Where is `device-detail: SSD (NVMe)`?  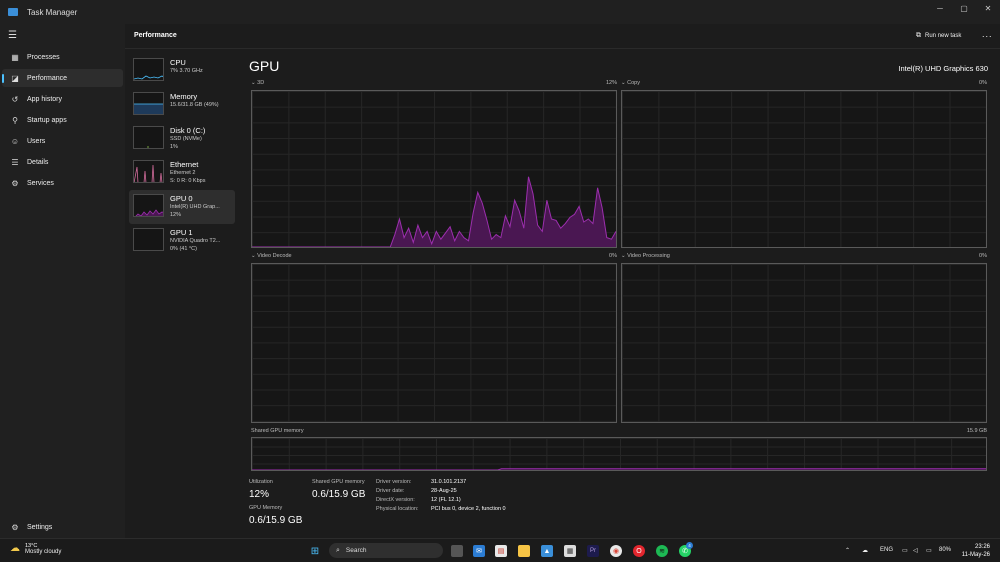 device-detail: SSD (NVMe) is located at coordinates (186, 139).